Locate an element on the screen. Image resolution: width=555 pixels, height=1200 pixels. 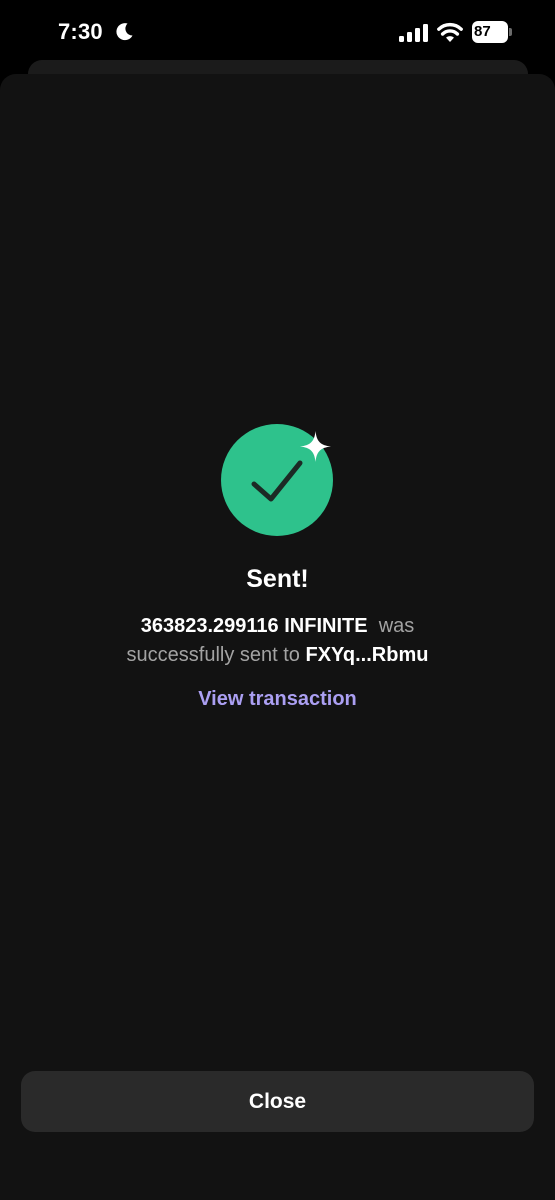
battery-cap is located at coordinates (510, 32).